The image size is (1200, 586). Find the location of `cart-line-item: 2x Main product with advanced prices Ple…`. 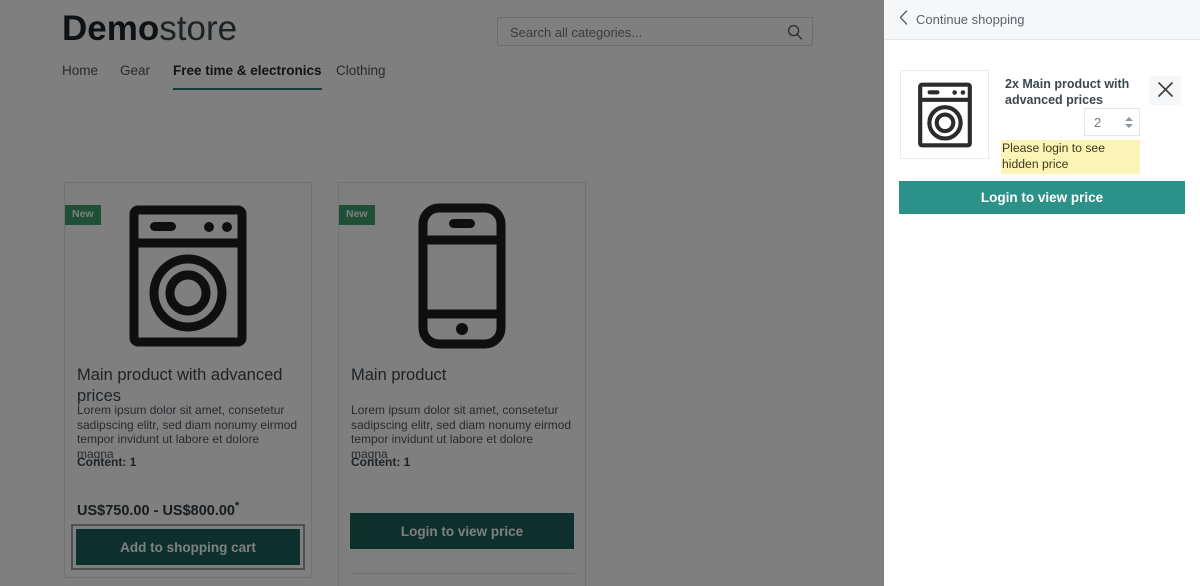

cart-line-item: 2x Main product with advanced prices Ple… is located at coordinates (1042, 116).